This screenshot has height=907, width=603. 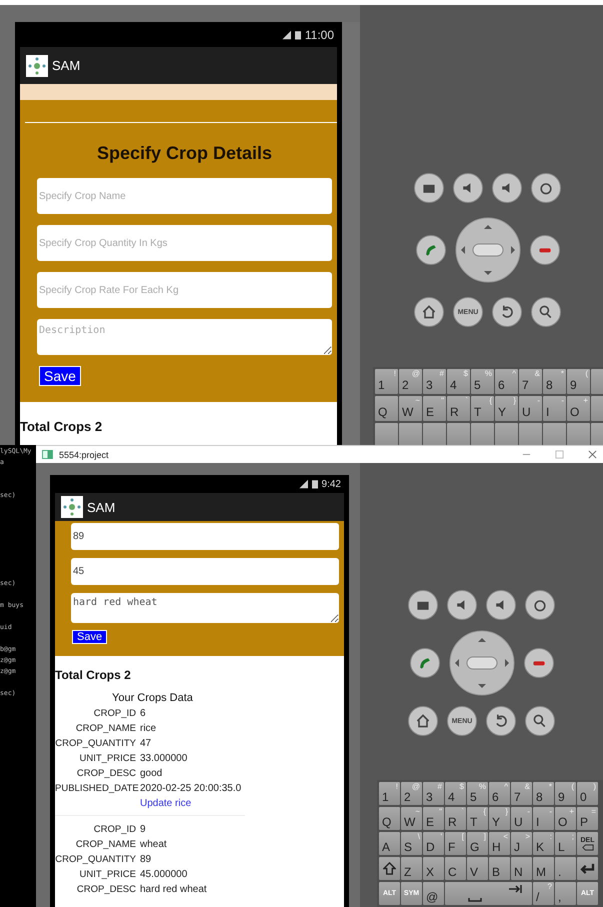 I want to click on shift-icon, so click(x=389, y=868).